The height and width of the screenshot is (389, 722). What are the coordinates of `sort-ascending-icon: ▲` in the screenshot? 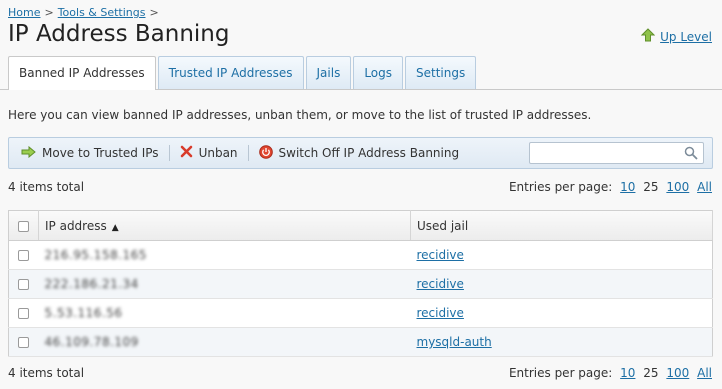 It's located at (115, 227).